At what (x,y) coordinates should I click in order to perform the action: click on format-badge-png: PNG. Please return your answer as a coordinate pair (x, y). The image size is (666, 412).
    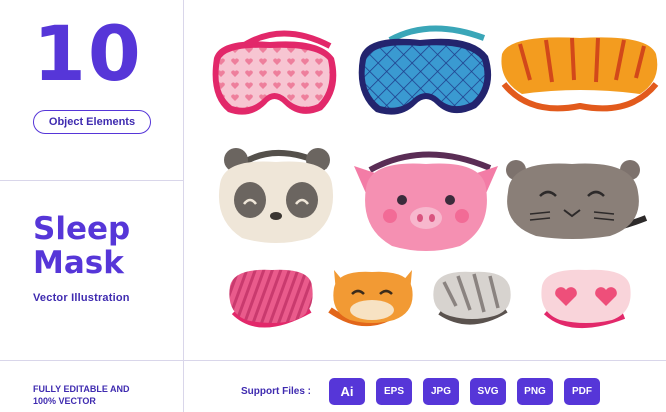
    Looking at the image, I should click on (535, 391).